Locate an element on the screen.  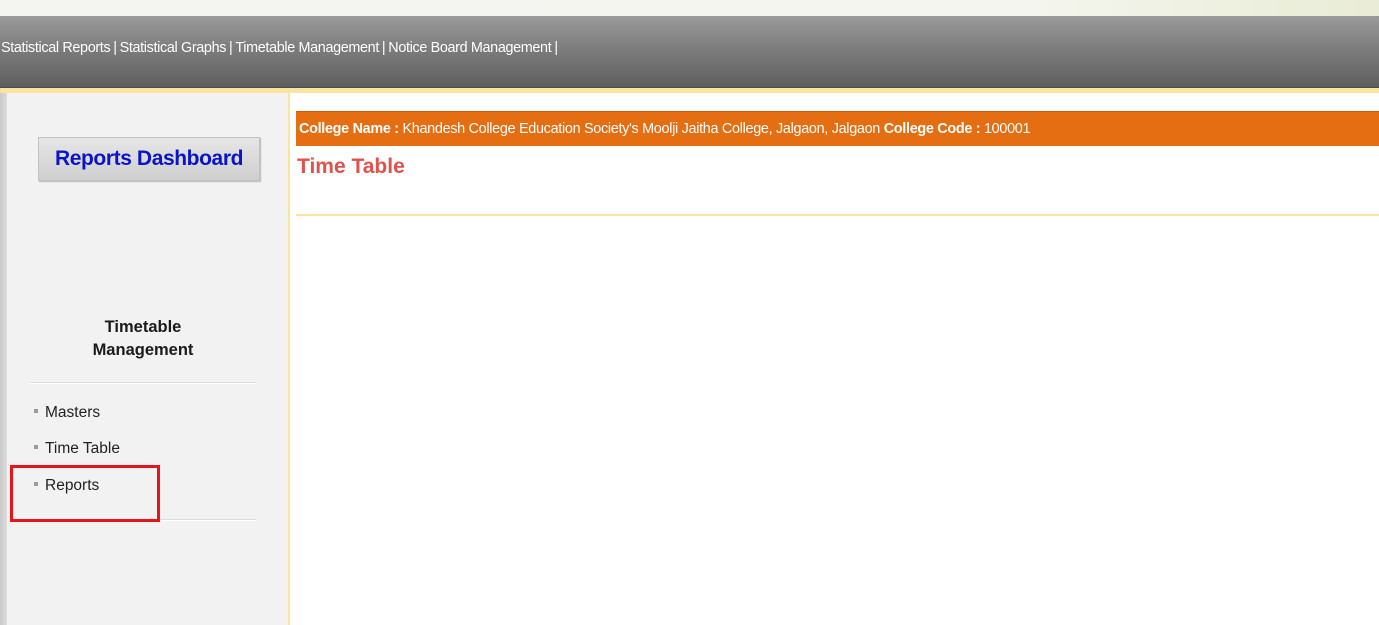
content-divider is located at coordinates (837, 215).